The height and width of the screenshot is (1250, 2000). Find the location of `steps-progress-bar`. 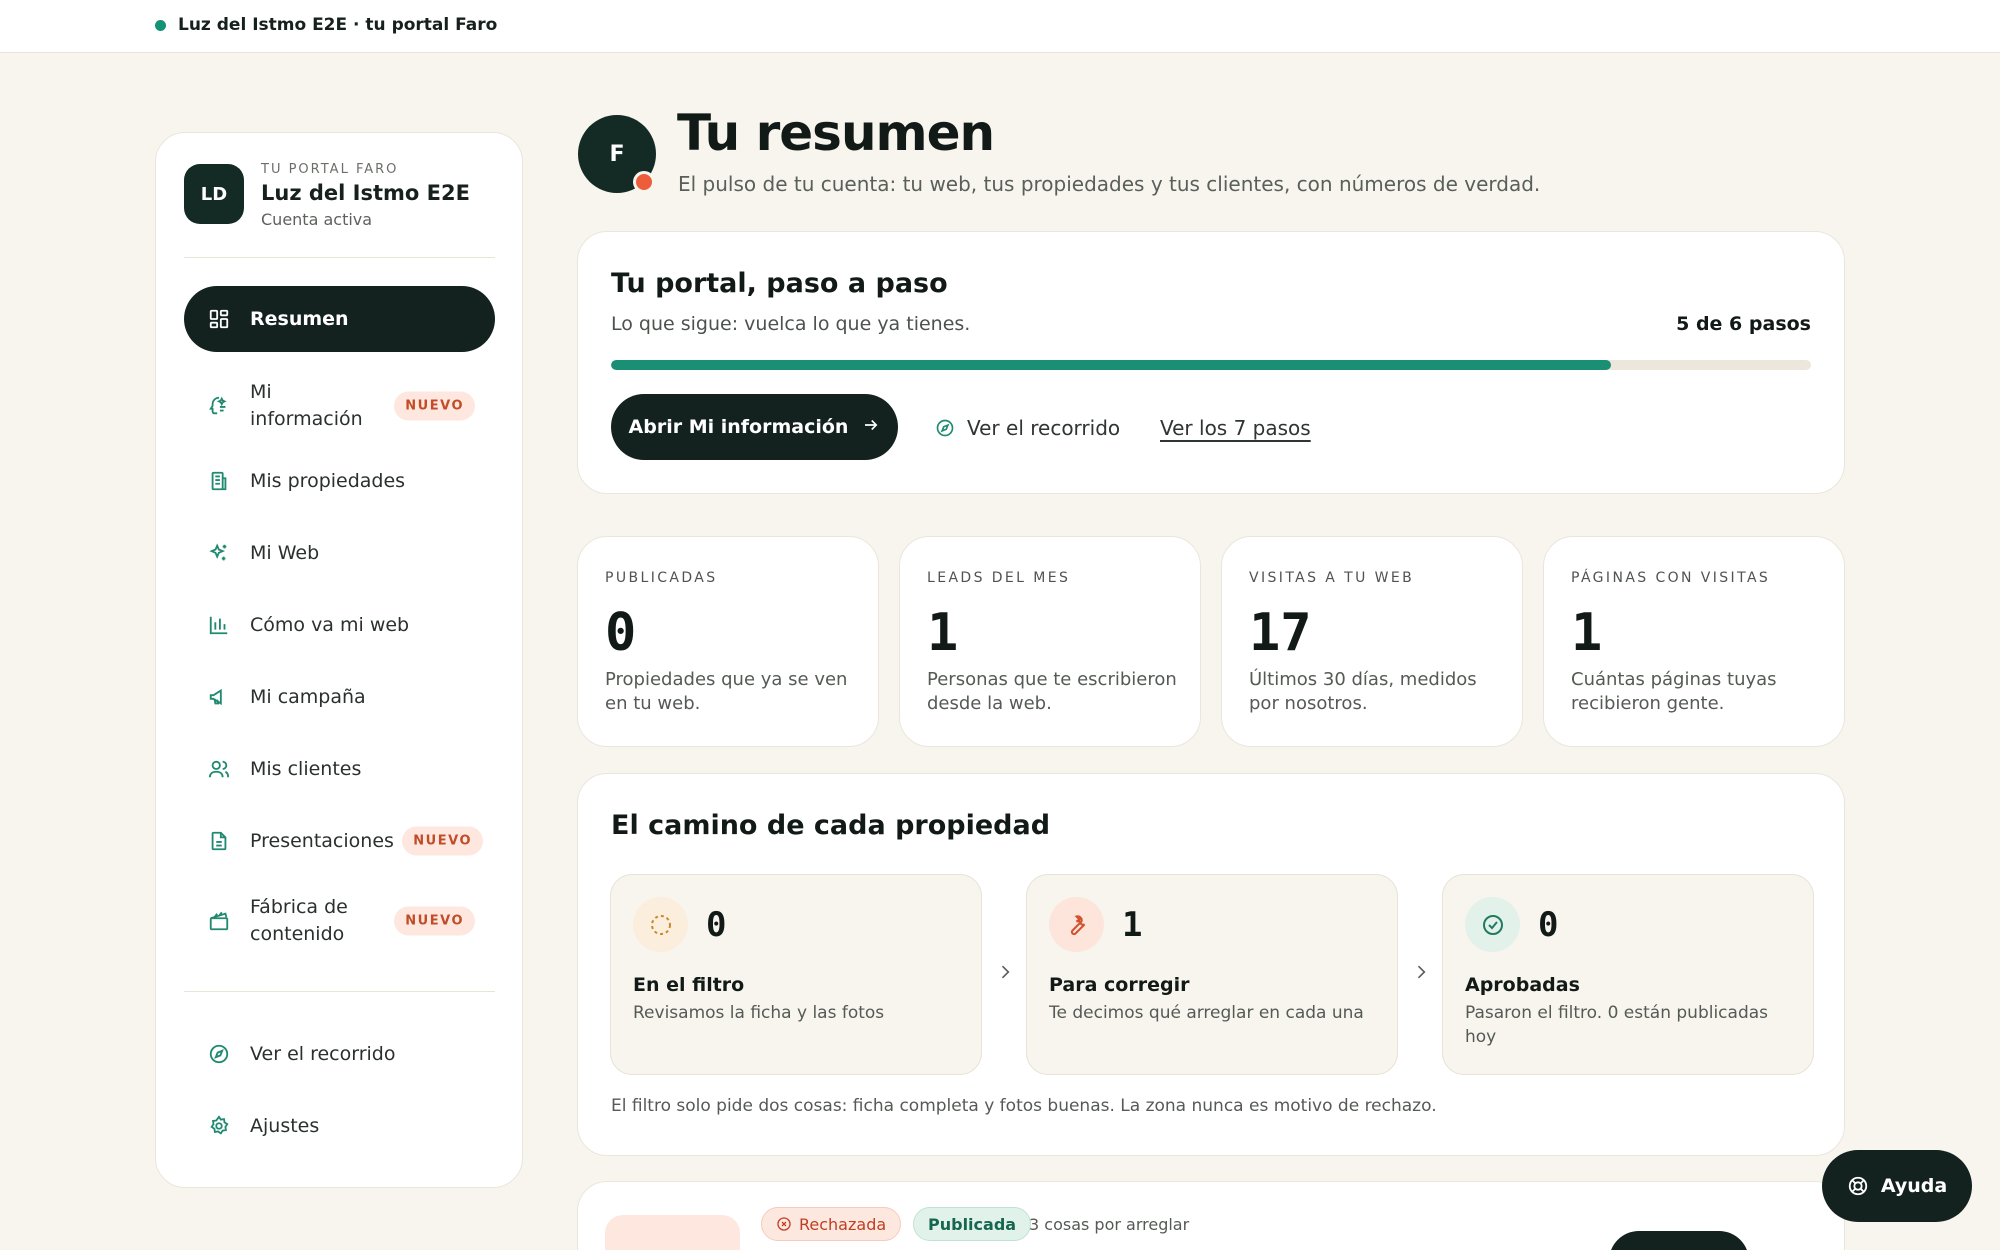

steps-progress-bar is located at coordinates (1211, 365).